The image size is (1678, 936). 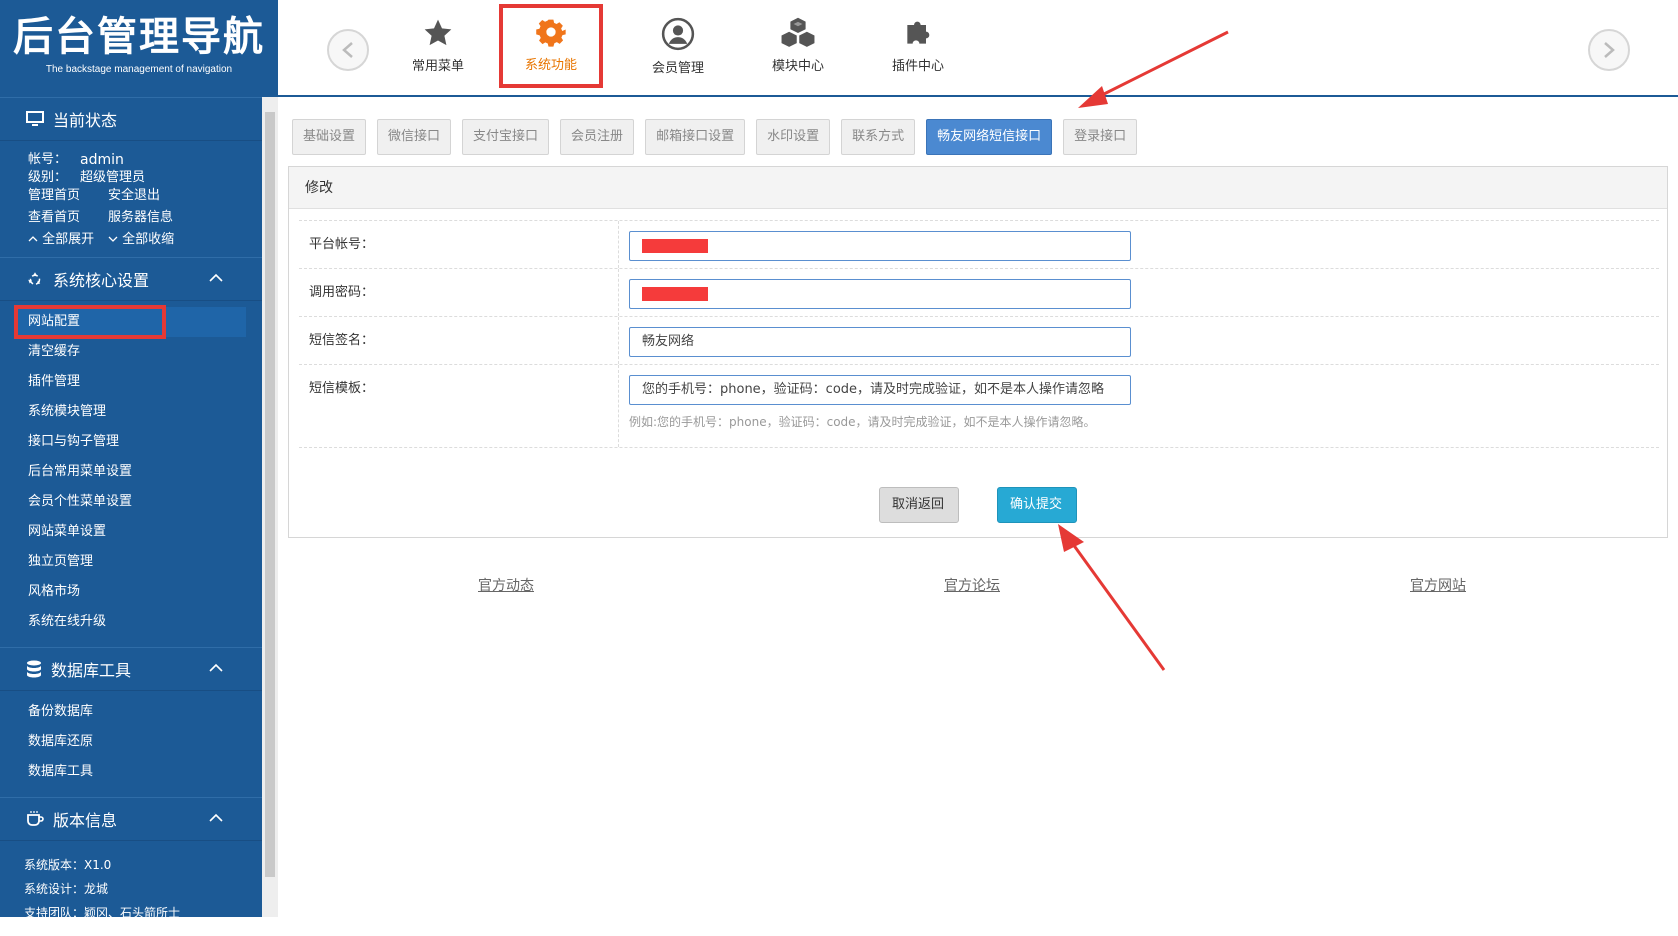 What do you see at coordinates (917, 66) in the screenshot?
I see `topmenu-label: 插件中心` at bounding box center [917, 66].